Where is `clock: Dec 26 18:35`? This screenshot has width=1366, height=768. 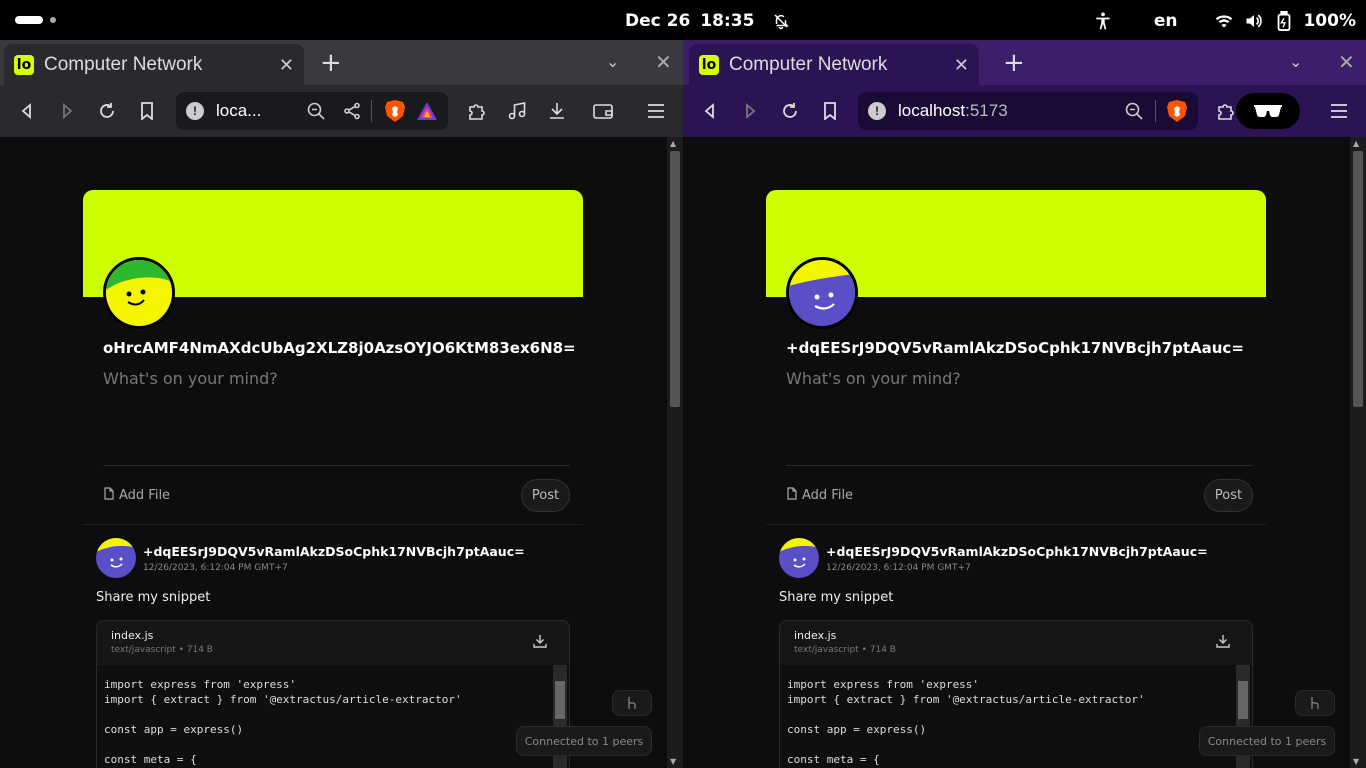 clock: Dec 26 18:35 is located at coordinates (713, 21).